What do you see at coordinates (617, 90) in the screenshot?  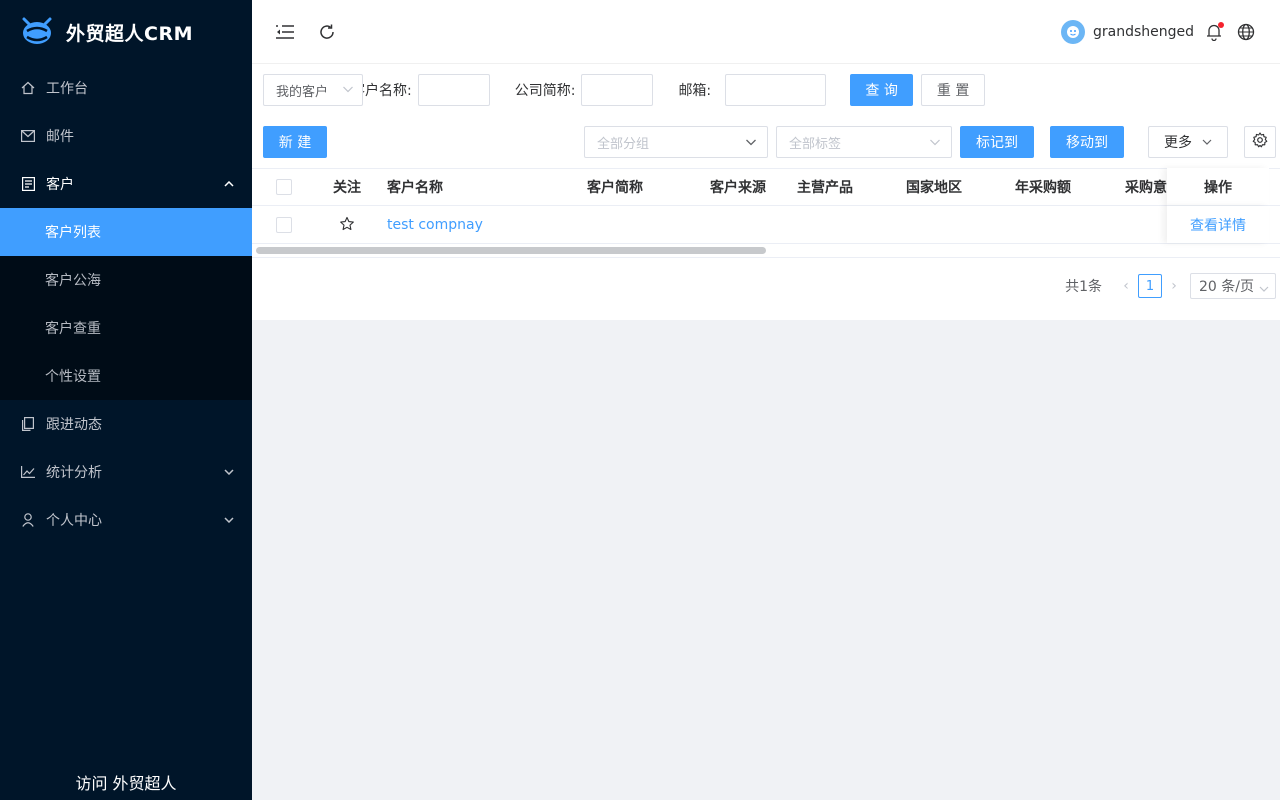 I see `company-short-input` at bounding box center [617, 90].